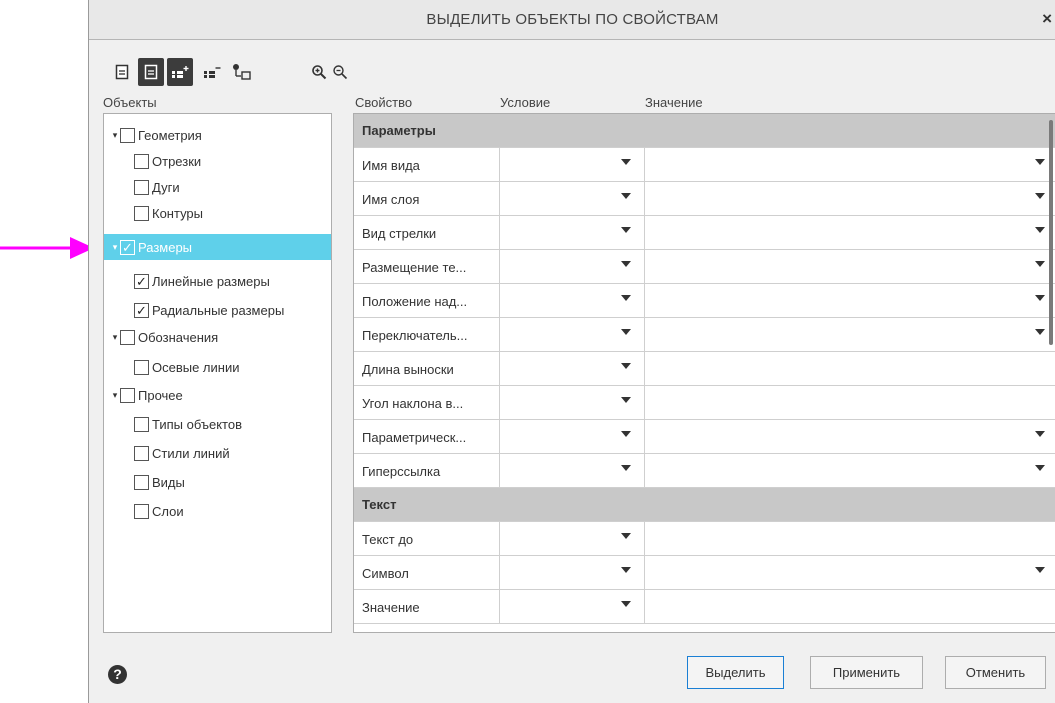  Describe the element at coordinates (202, 281) in the screenshot. I see `tree-item-linear-dimensions: ✓ Линейные размеры` at that location.